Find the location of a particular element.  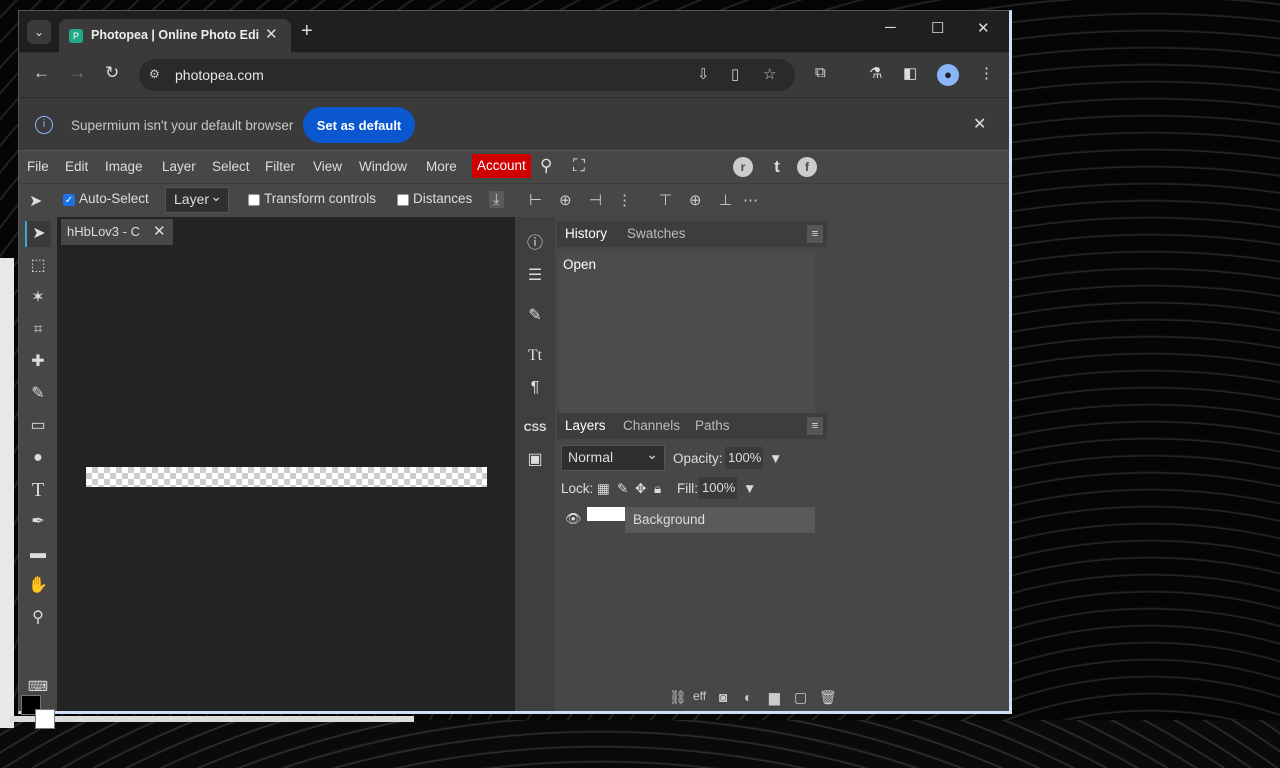

back-icon: ← is located at coordinates (41, 73).